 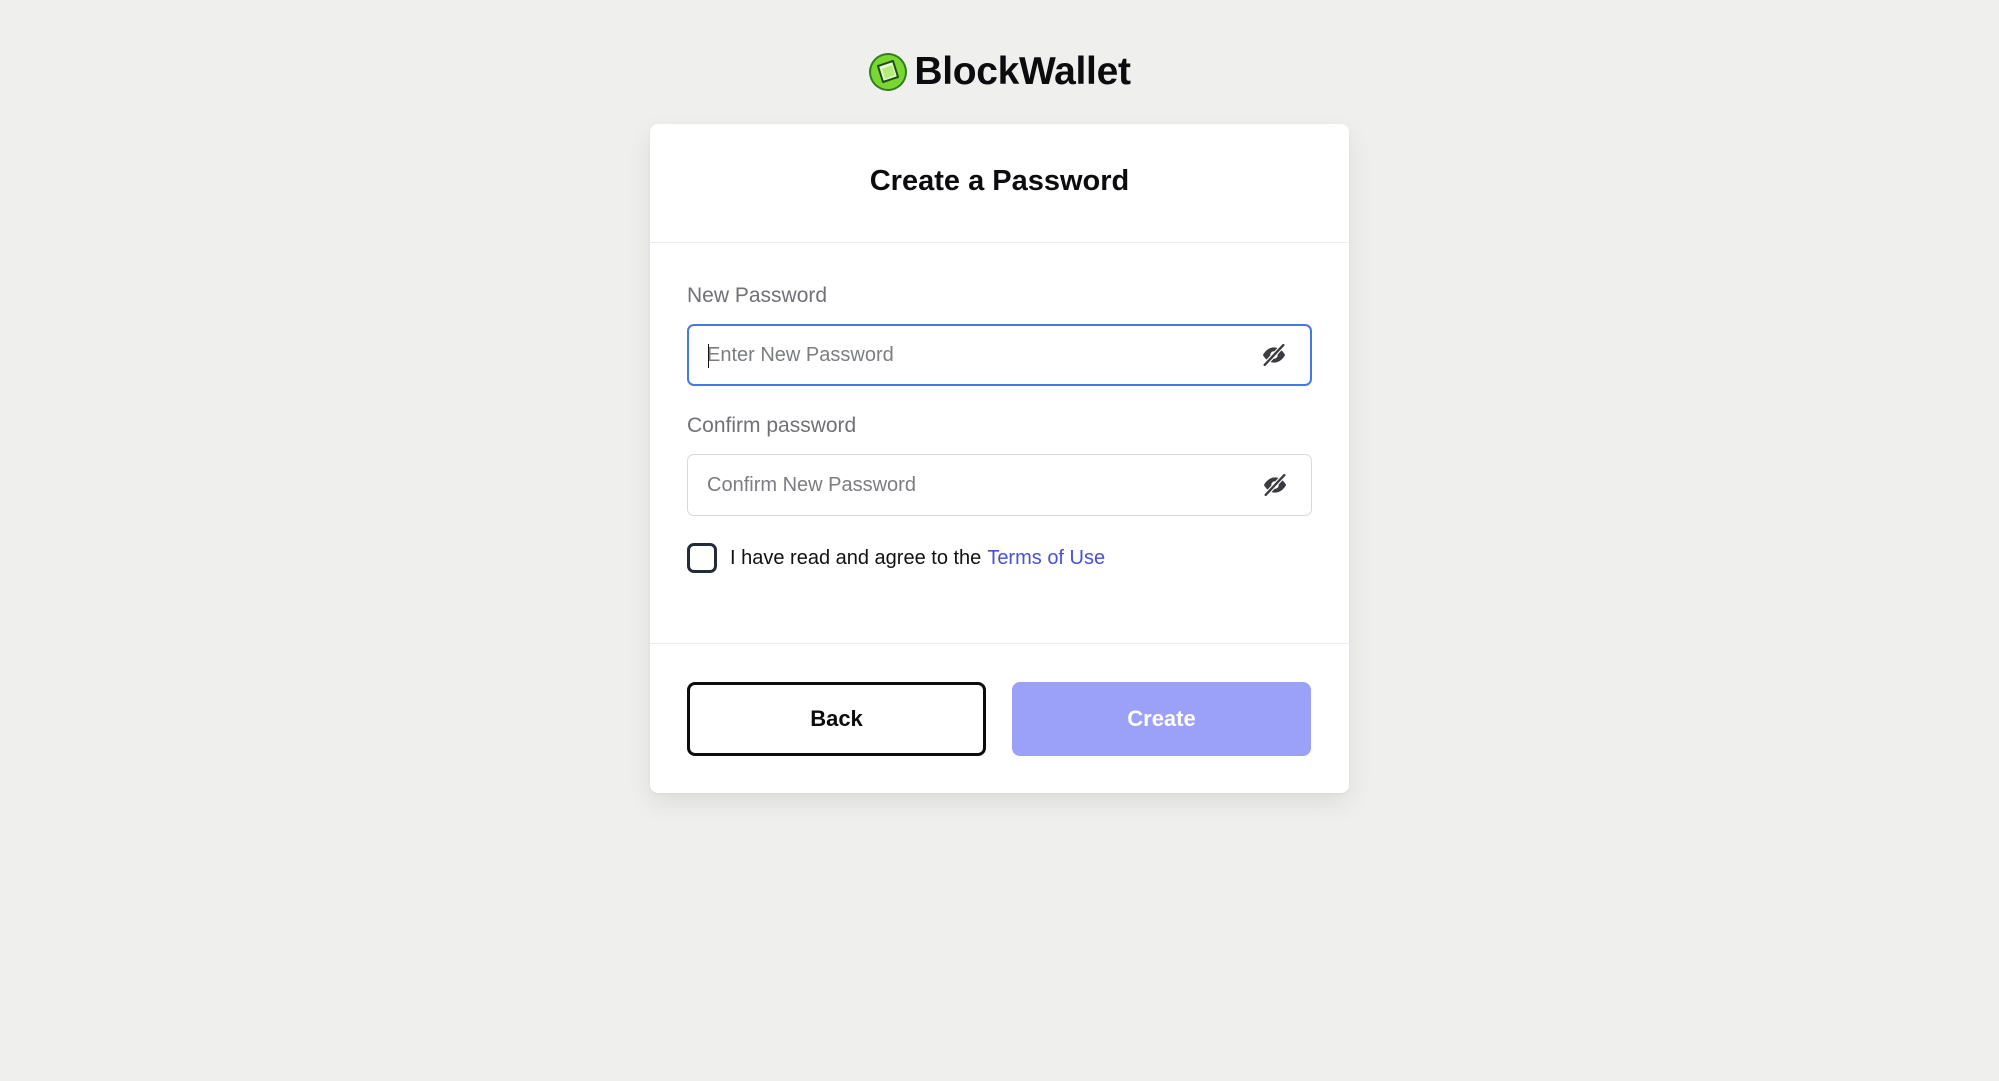 What do you see at coordinates (1022, 71) in the screenshot?
I see `app-name: BlockWallet` at bounding box center [1022, 71].